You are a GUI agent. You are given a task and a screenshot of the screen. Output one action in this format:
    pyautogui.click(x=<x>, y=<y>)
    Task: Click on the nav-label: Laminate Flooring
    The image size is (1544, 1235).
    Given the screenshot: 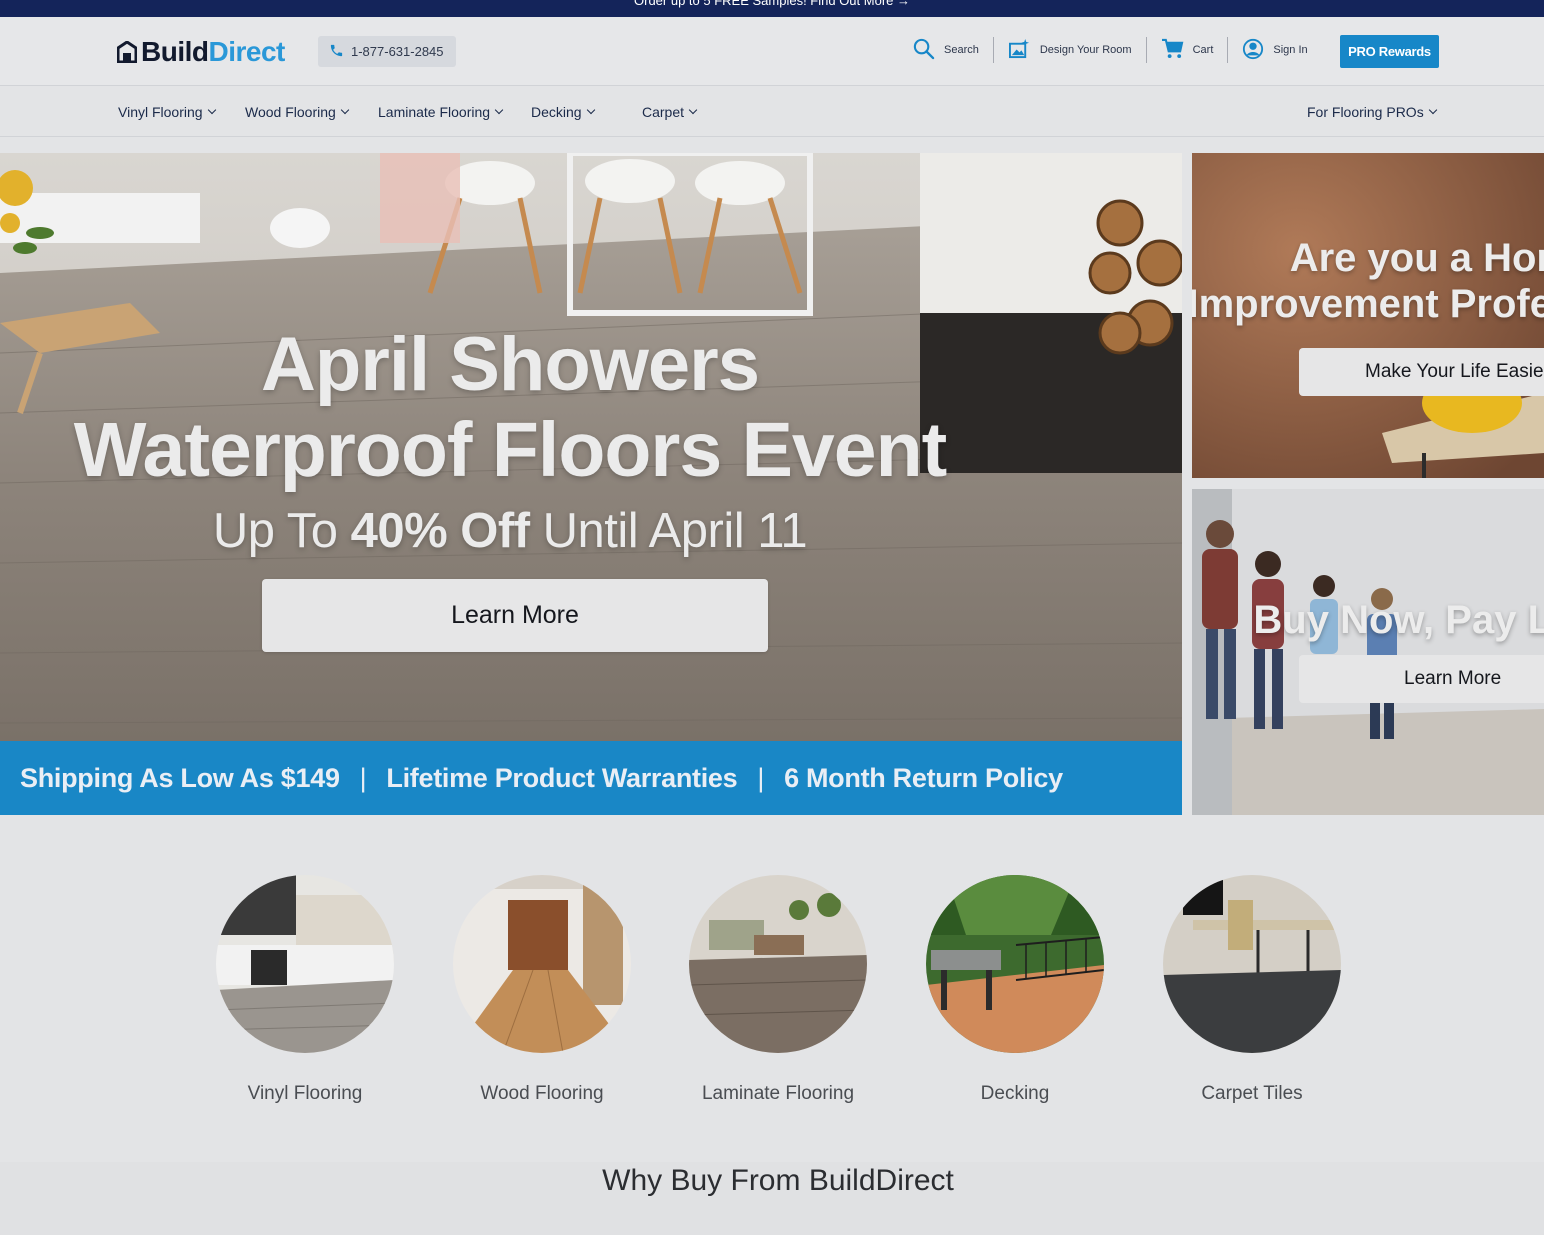 What is the action you would take?
    pyautogui.click(x=434, y=112)
    